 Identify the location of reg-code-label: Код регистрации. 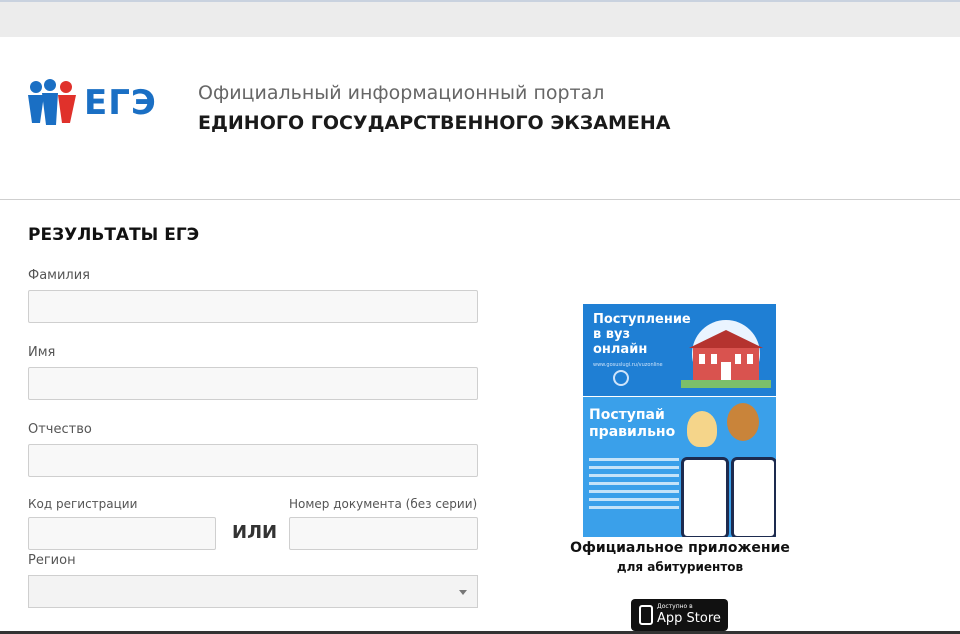
(83, 504).